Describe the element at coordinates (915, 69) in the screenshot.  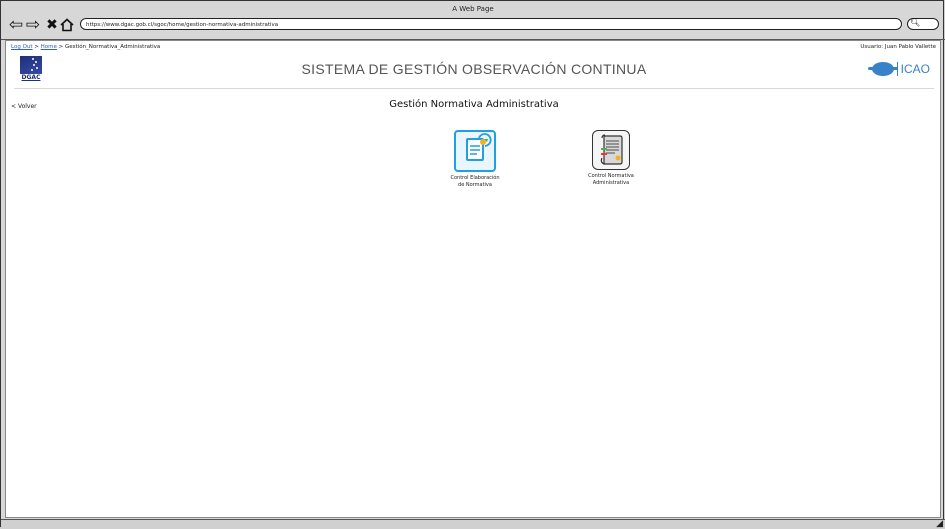
I see `icao-logo-text: ICAO` at that location.